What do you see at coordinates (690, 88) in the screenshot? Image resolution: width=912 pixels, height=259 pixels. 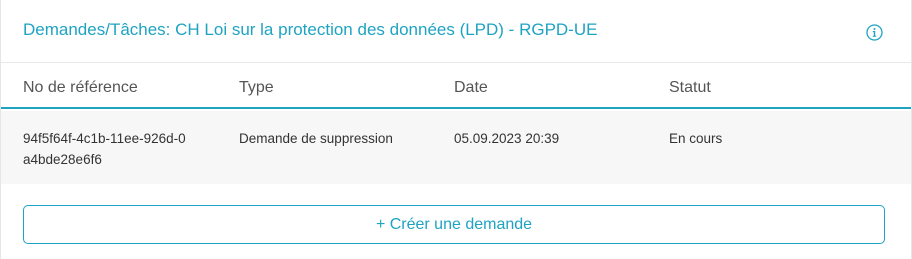 I see `column-header-status: Statut` at bounding box center [690, 88].